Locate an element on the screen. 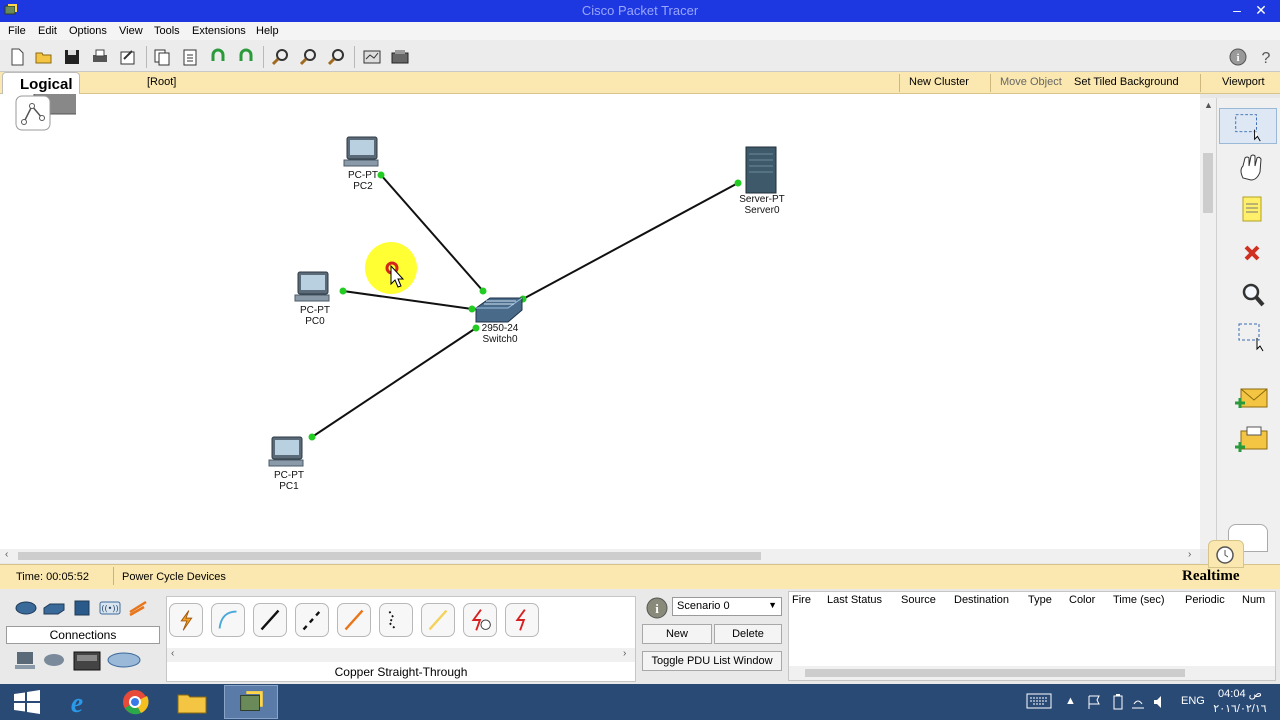  redo-icon is located at coordinates (246, 57).